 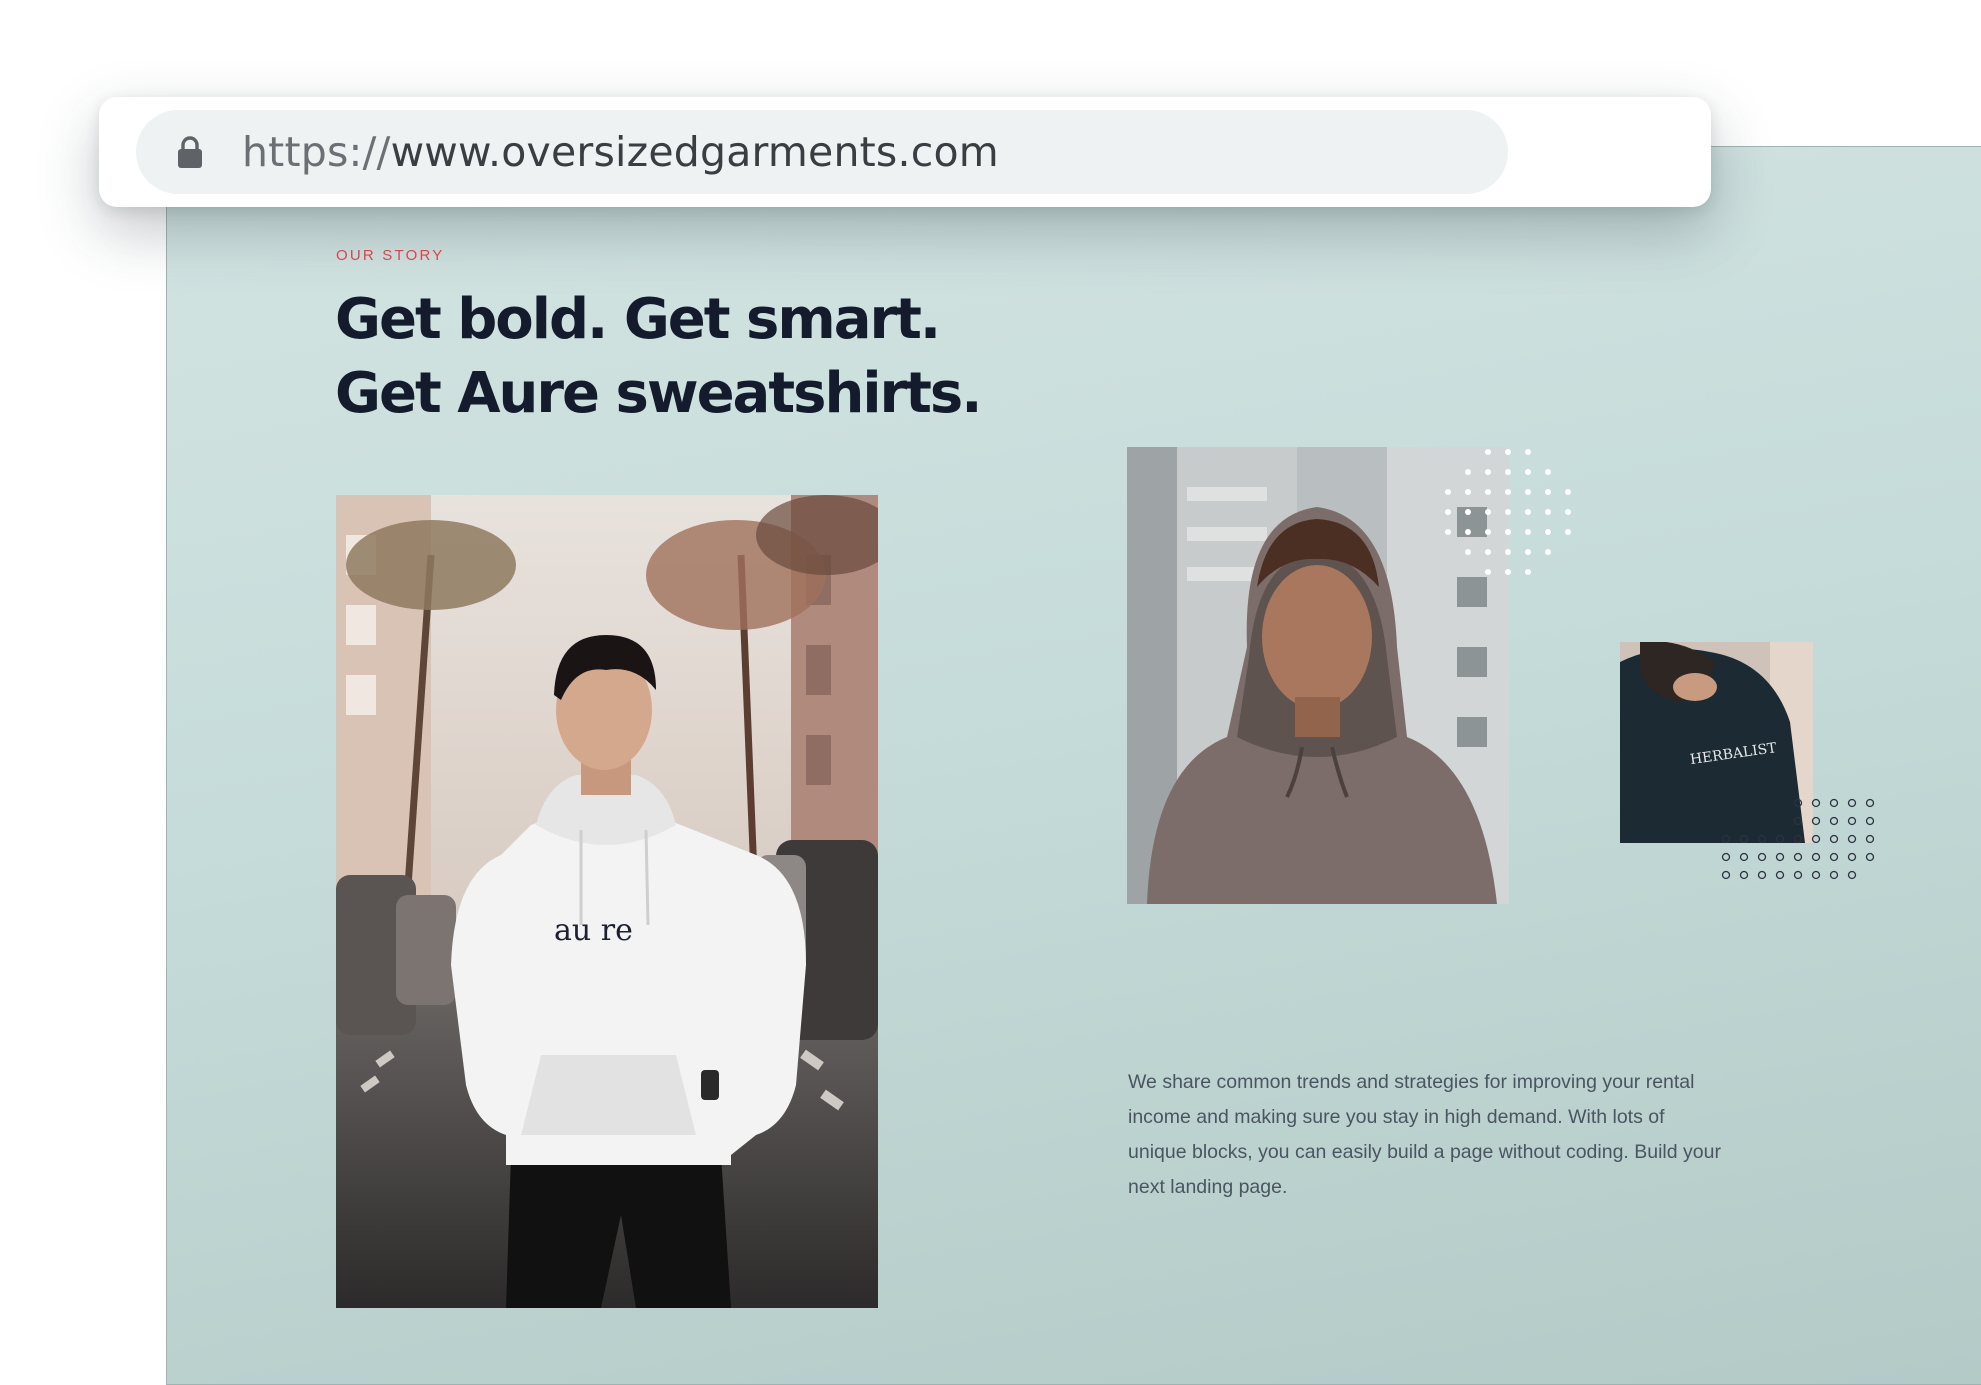 I want to click on browser-url-bar: https://www.oversizedgarments.com, so click(x=905, y=152).